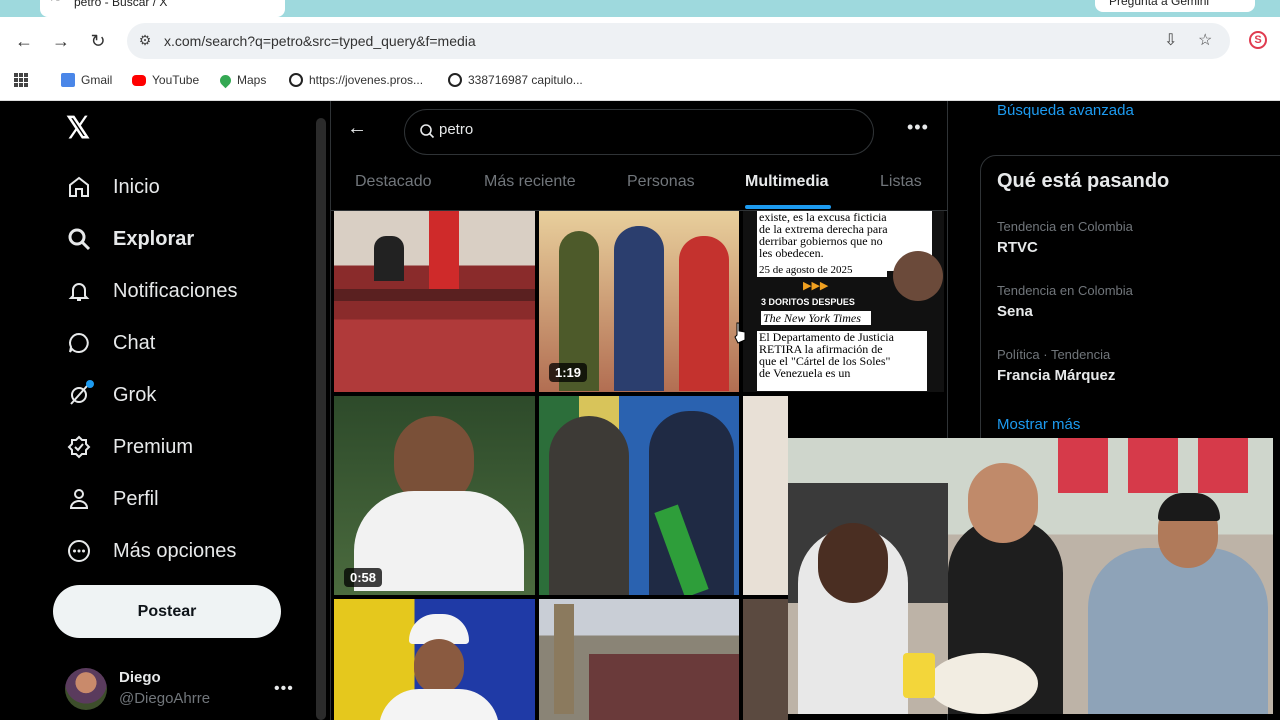 The width and height of the screenshot is (1280, 720). Describe the element at coordinates (86, 689) in the screenshot. I see `avatar` at that location.